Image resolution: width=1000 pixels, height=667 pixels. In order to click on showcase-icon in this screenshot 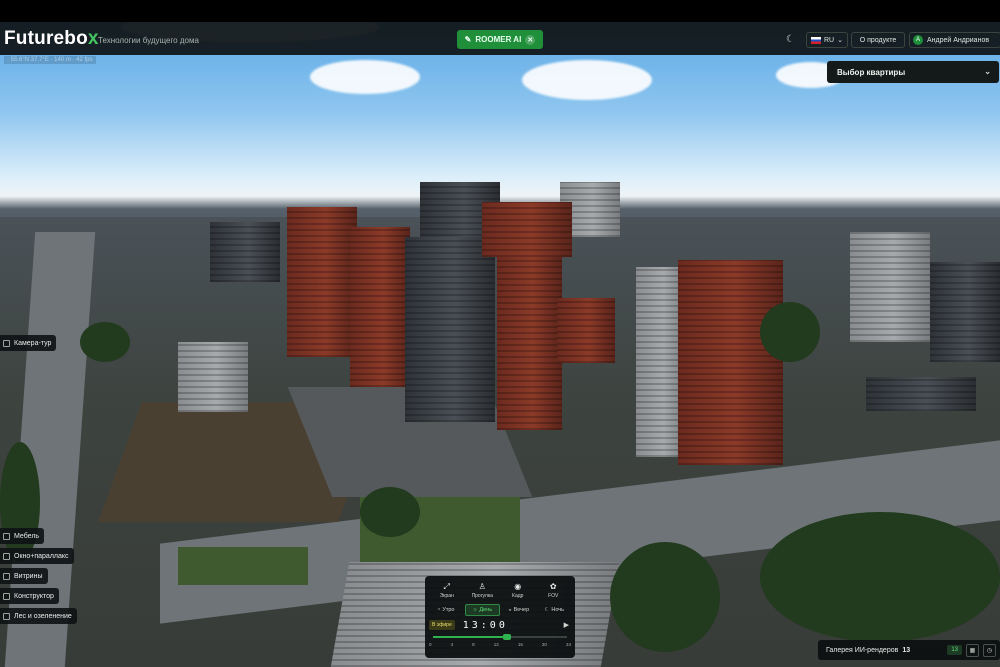, I will do `click(6, 576)`.